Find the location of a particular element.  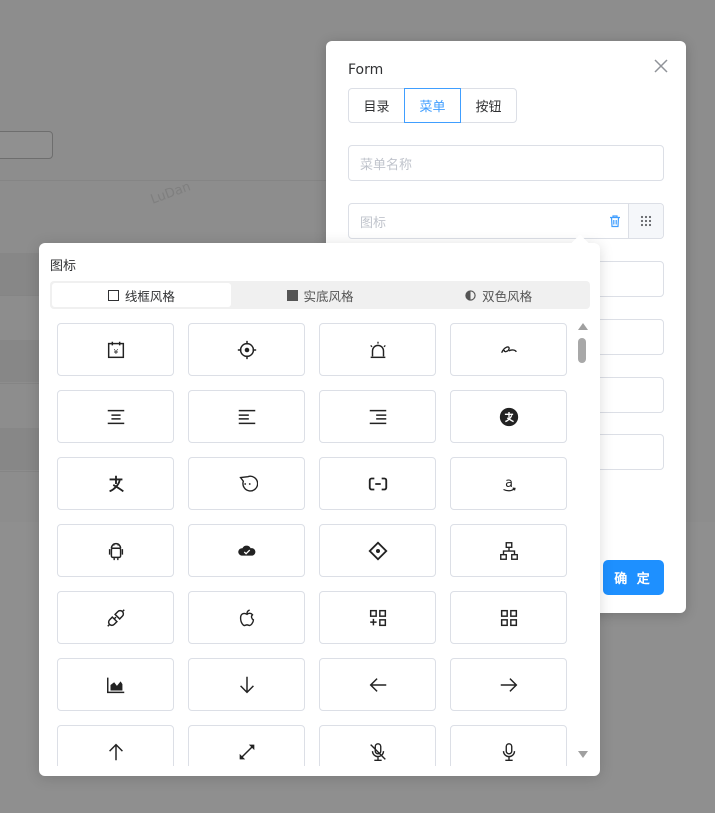

android-icon is located at coordinates (115, 551).